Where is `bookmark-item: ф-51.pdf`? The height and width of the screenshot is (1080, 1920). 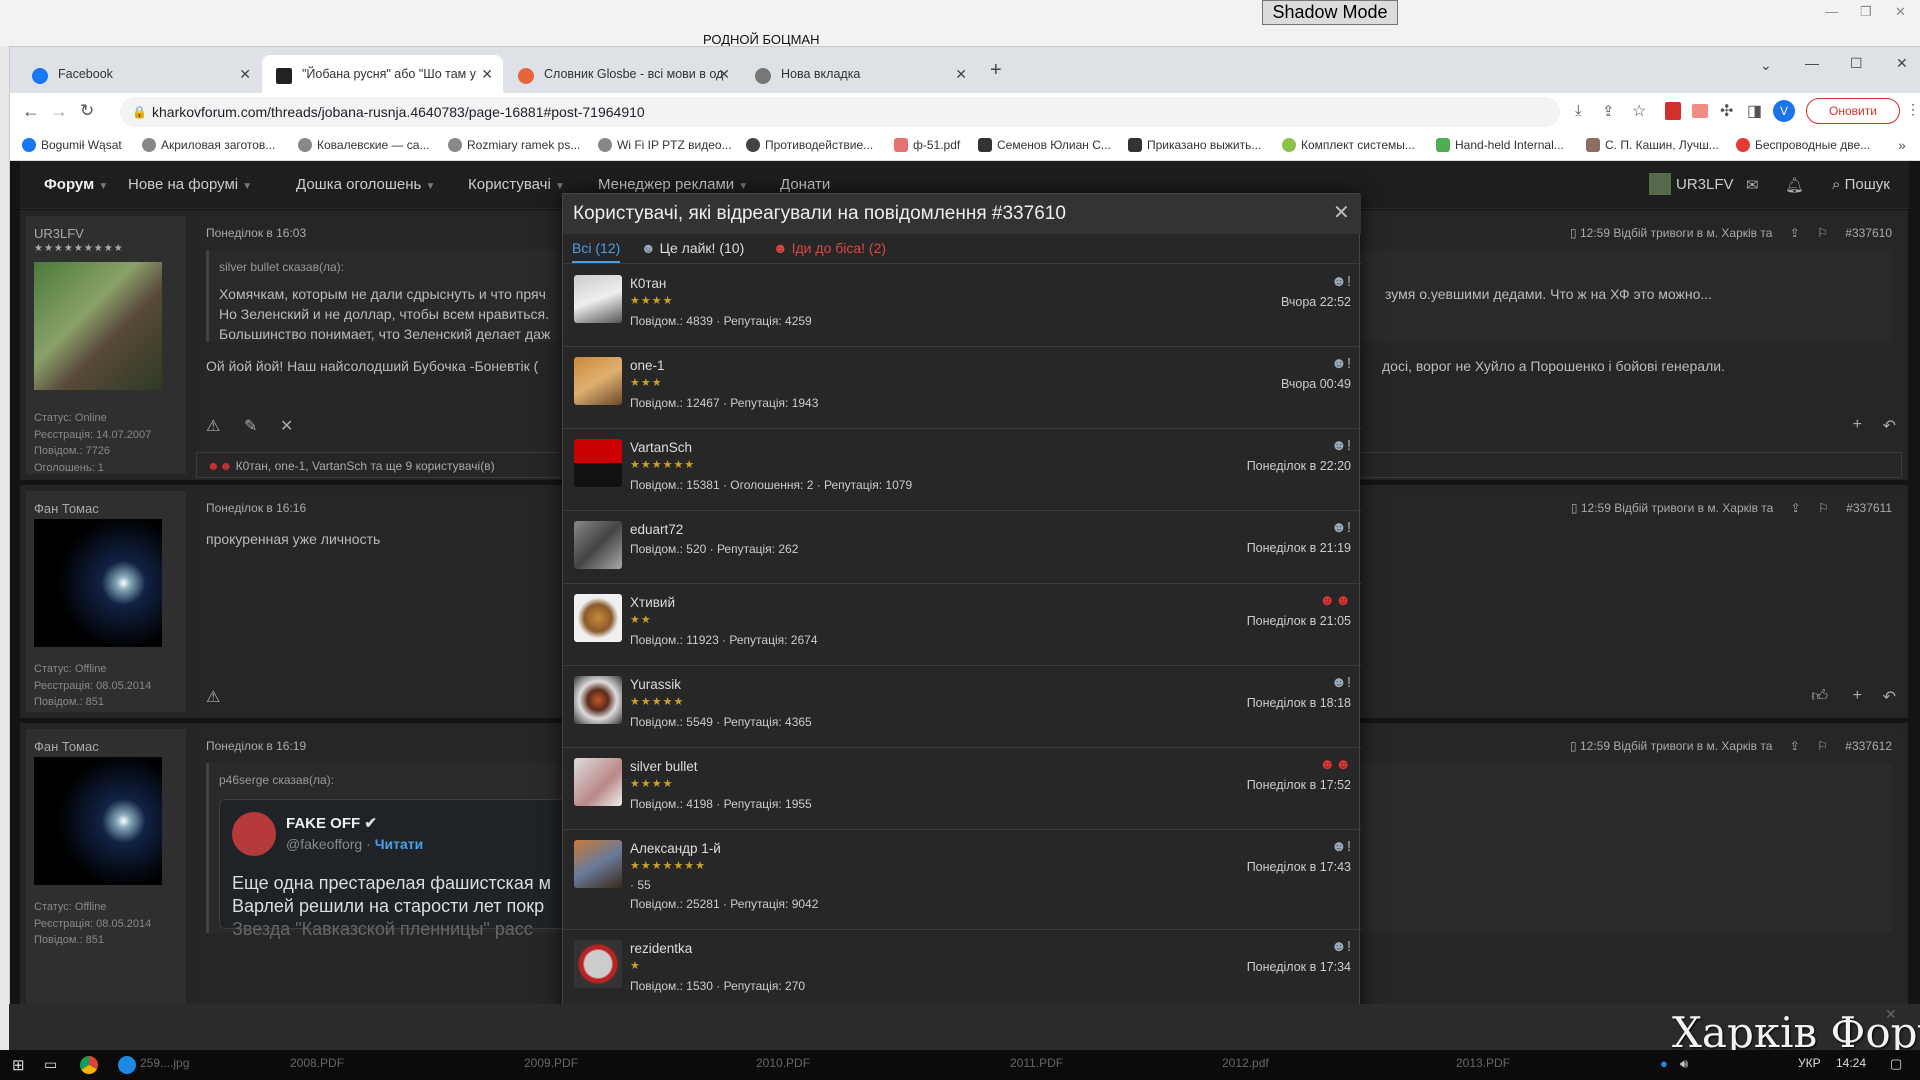 bookmark-item: ф-51.pdf is located at coordinates (927, 145).